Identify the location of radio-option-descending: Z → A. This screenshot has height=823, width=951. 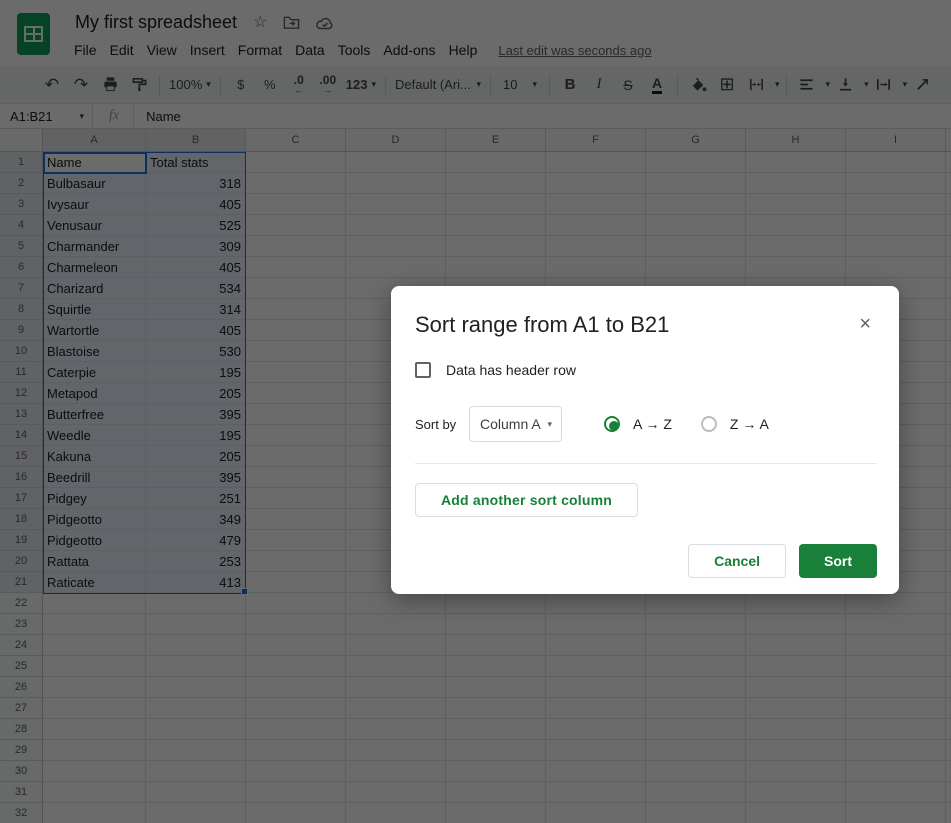
(734, 424).